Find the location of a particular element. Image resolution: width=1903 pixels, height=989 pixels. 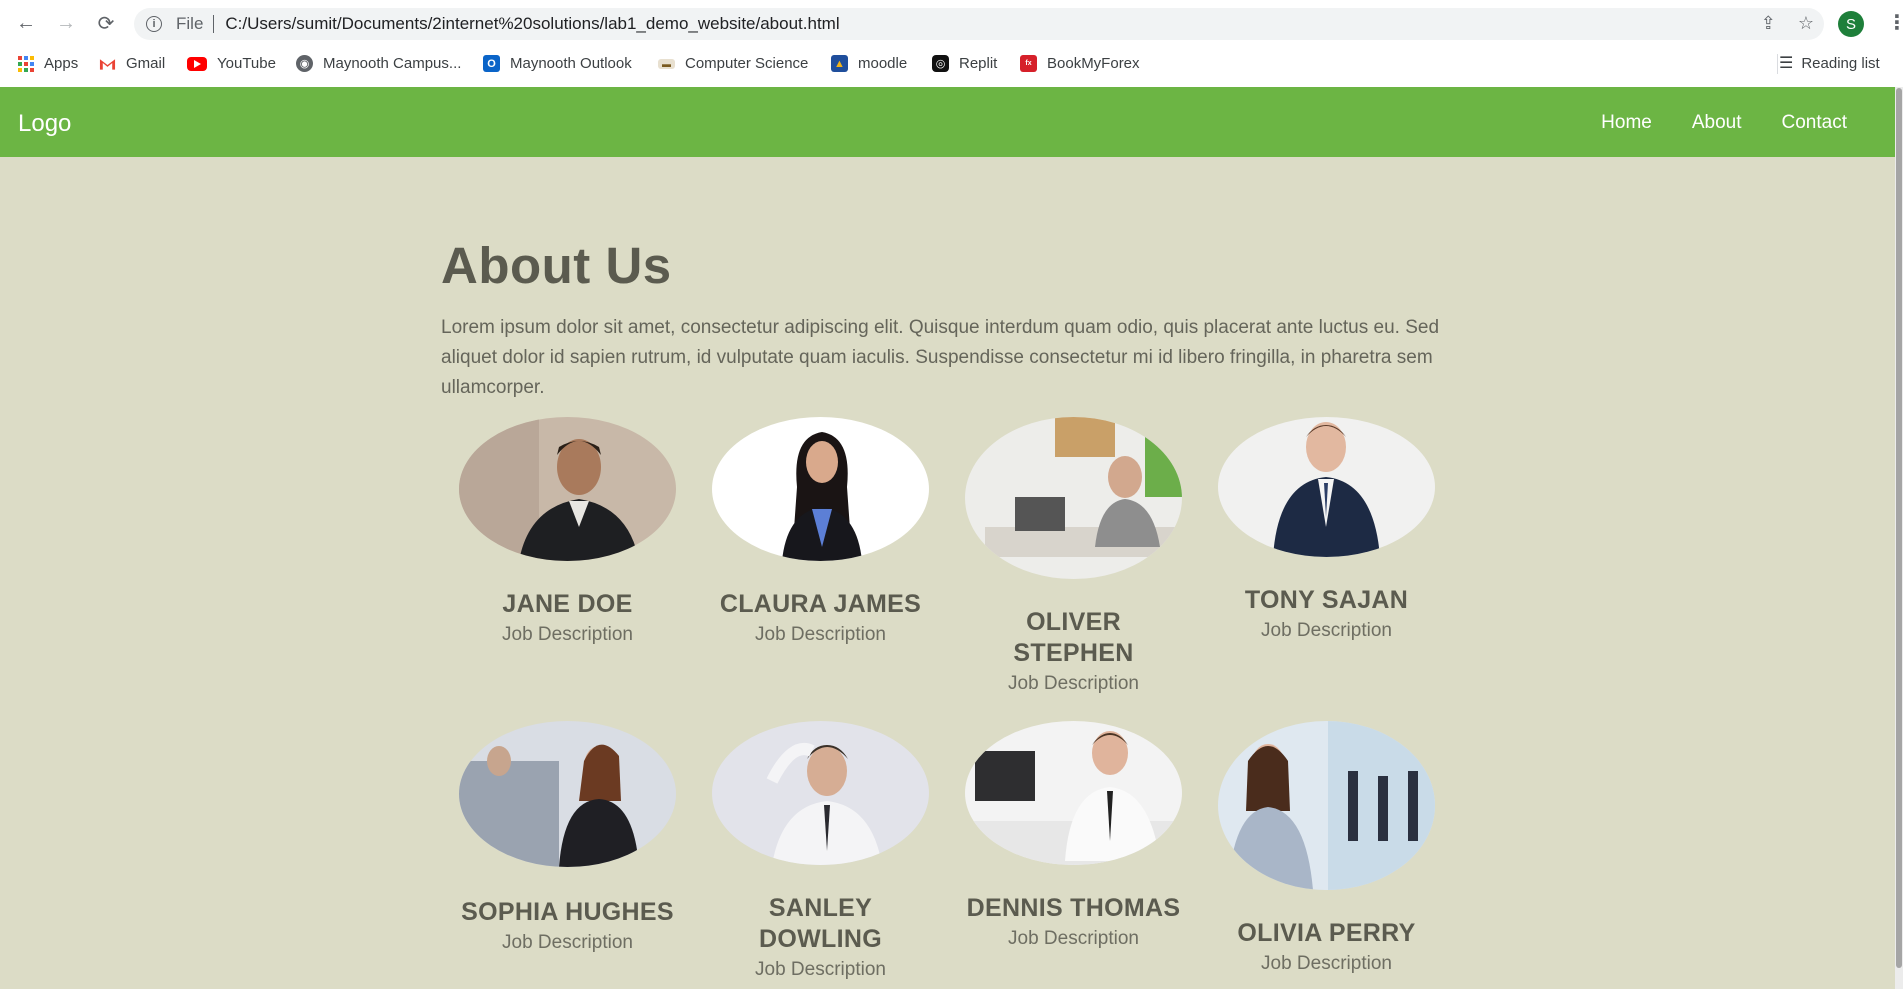

bookmark-label: Maynooth Outlook is located at coordinates (571, 63).